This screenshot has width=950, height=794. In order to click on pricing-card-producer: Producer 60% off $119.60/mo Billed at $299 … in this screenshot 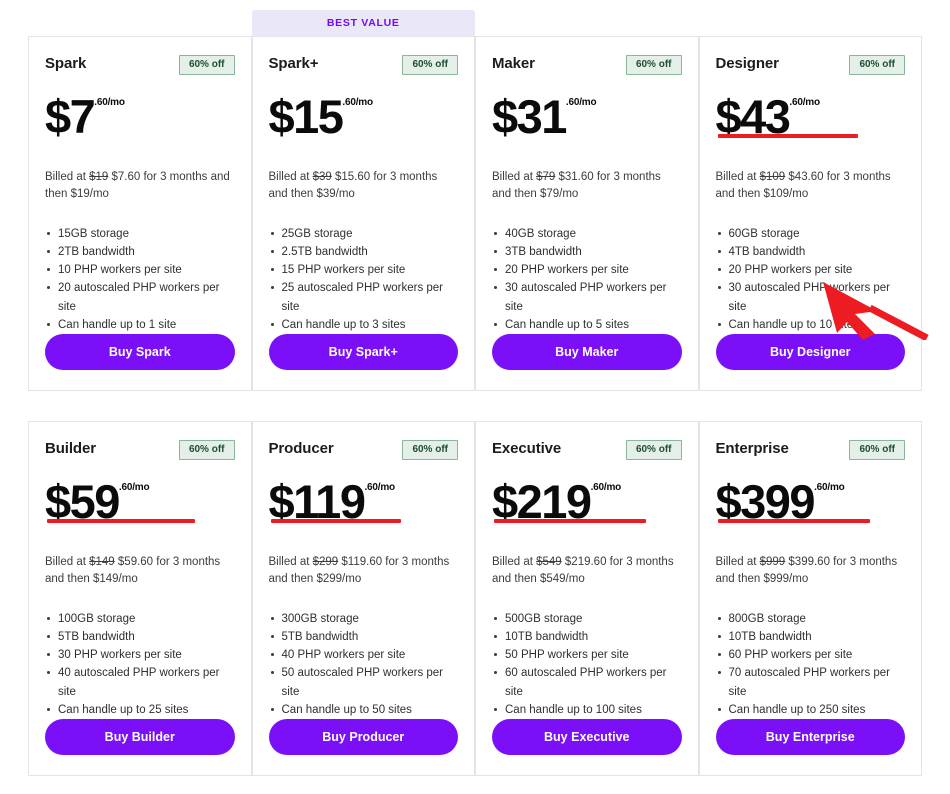, I will do `click(363, 598)`.